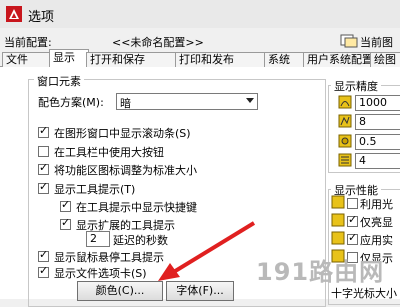  I want to click on contour-lines-icon, so click(345, 160).